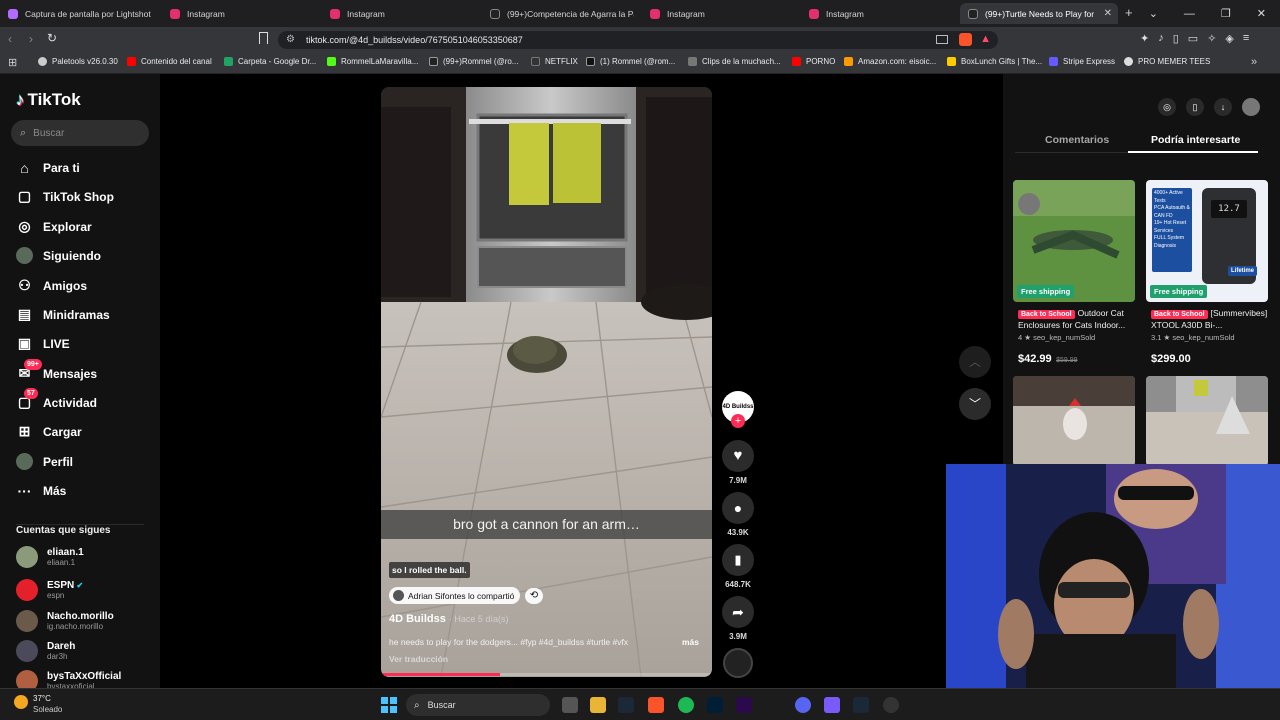 Image resolution: width=1280 pixels, height=720 pixels. Describe the element at coordinates (1223, 107) in the screenshot. I see `download-icon: ↓` at that location.